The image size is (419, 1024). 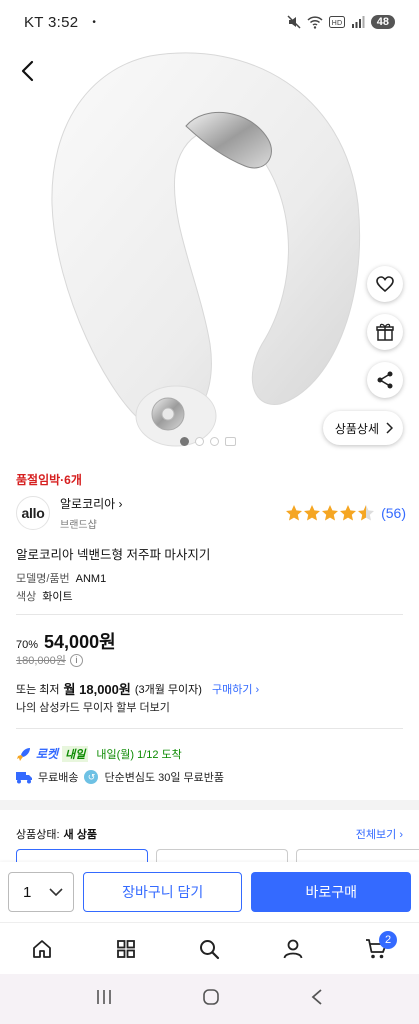 I want to click on add-to-cart-button: 장바구니 담기, so click(x=162, y=892).